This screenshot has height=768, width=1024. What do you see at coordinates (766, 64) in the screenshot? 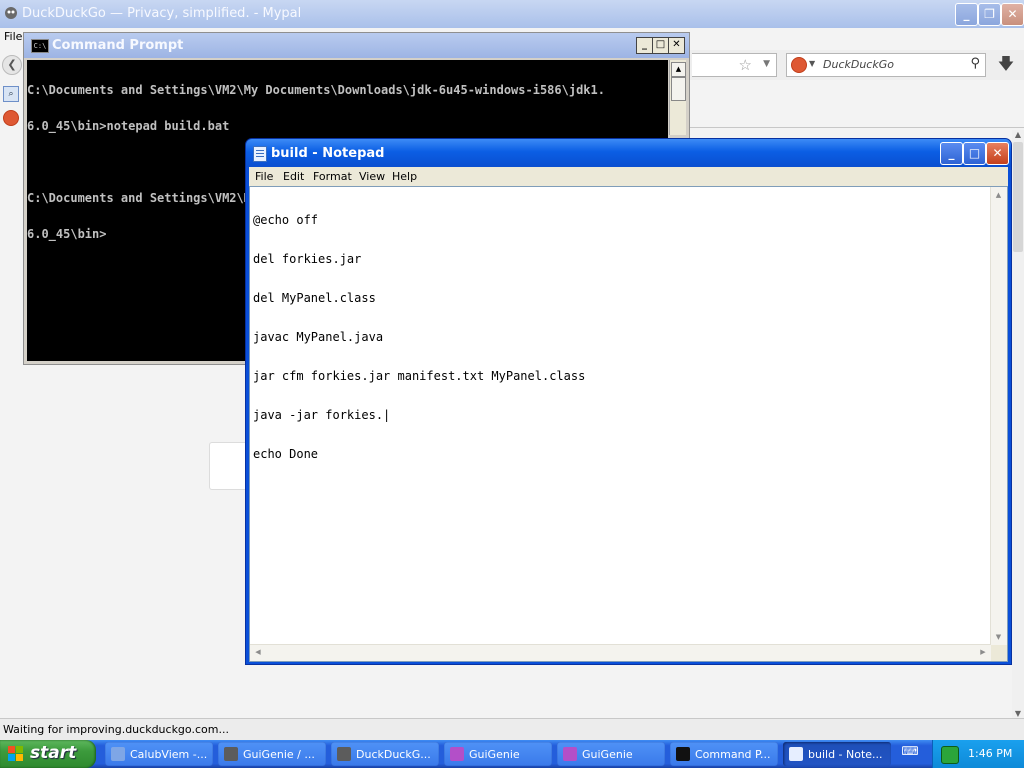
I see `url-dropdown-icon: ▼` at bounding box center [766, 64].